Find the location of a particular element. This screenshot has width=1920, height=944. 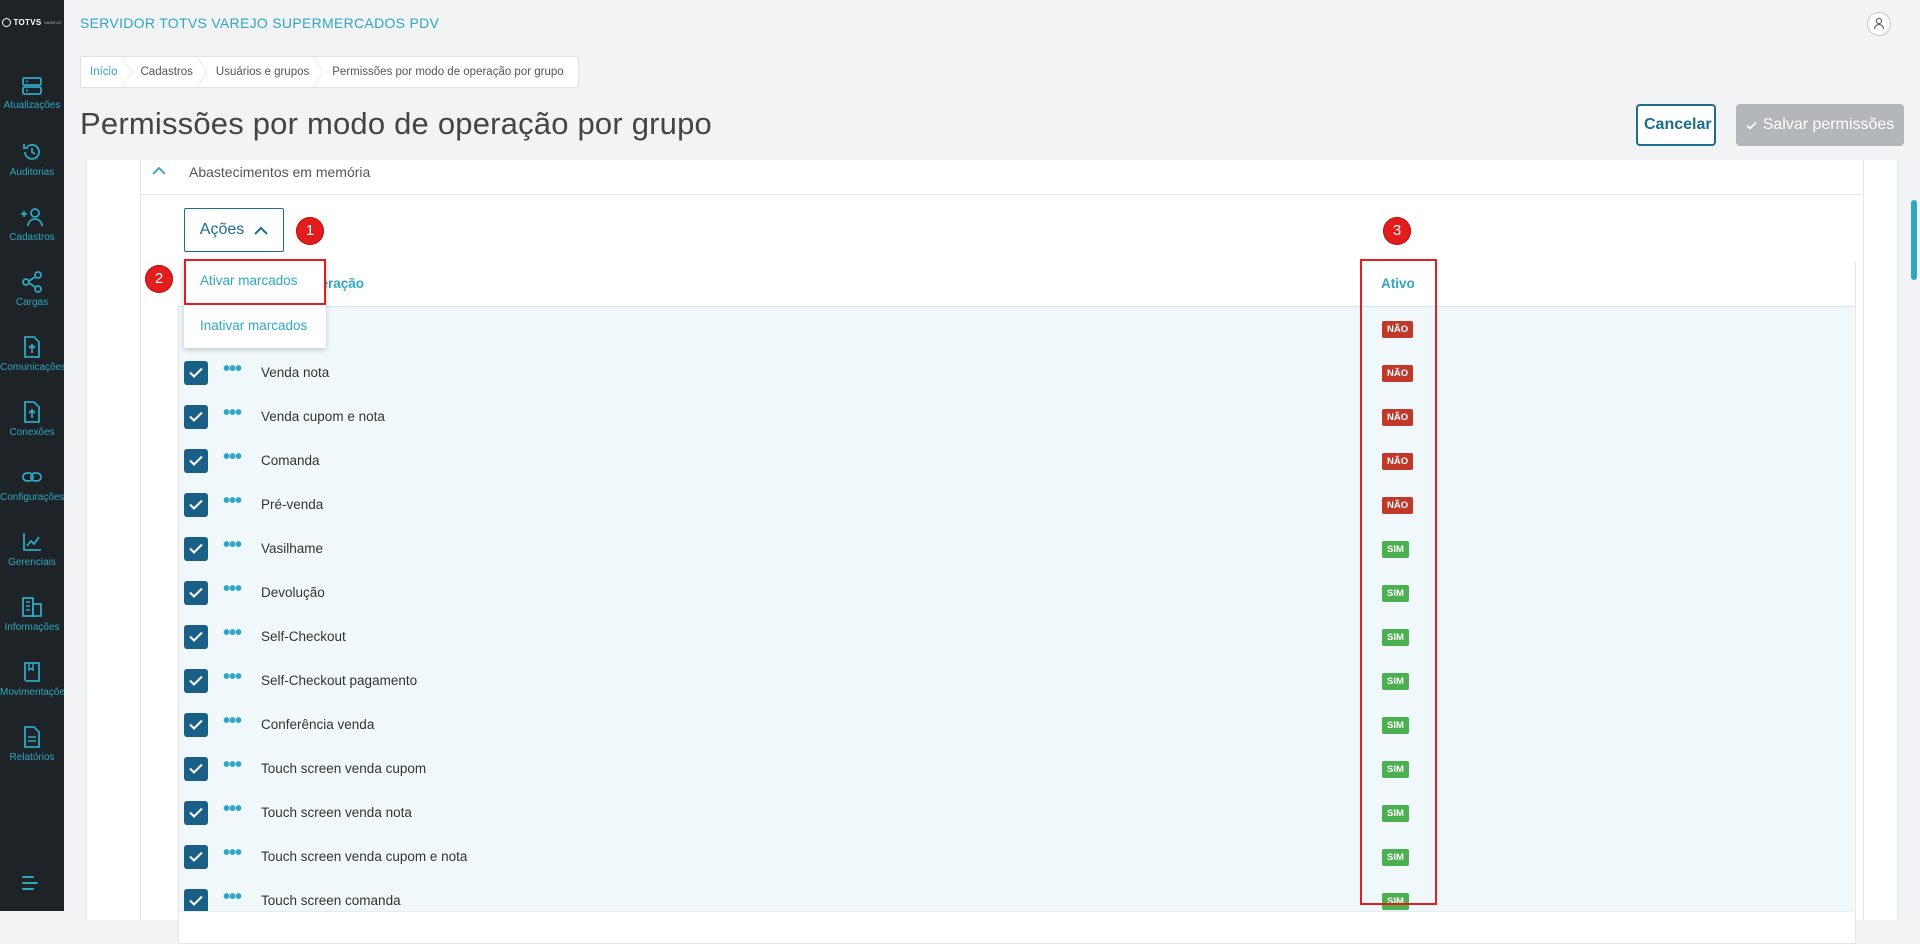

share-icon is located at coordinates (32, 282).